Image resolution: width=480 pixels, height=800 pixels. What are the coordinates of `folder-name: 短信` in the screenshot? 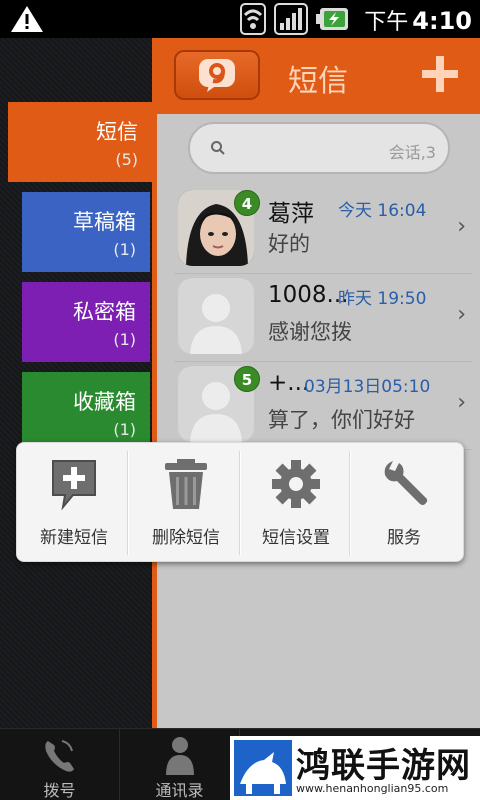 It's located at (117, 132).